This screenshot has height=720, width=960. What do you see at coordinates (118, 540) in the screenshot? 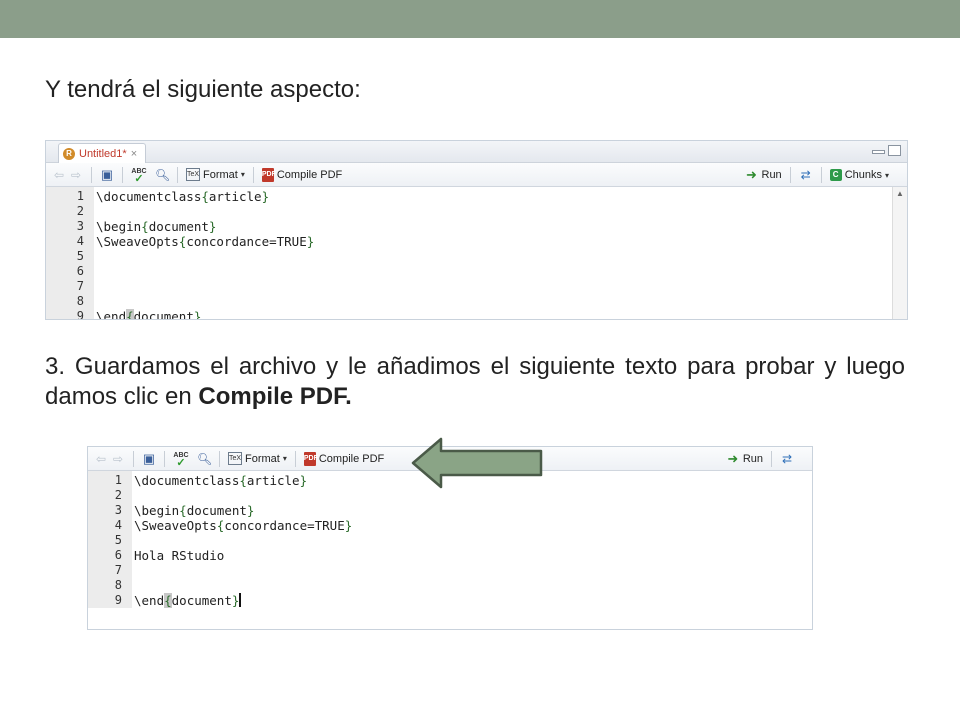
I see `line-number: 5` at bounding box center [118, 540].